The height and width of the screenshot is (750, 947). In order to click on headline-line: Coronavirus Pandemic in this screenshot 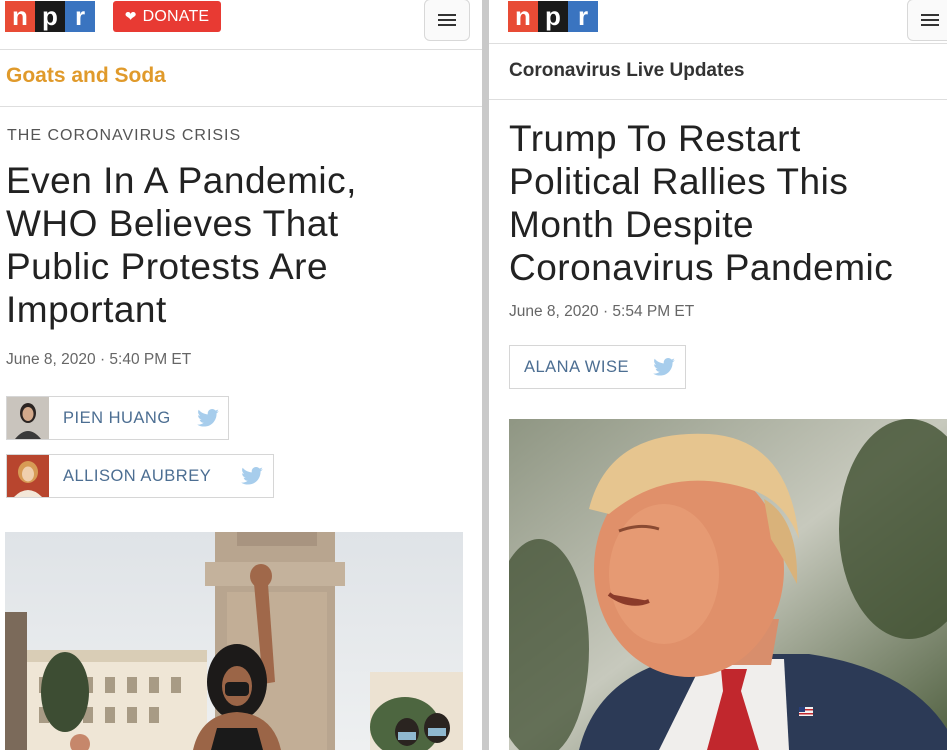, I will do `click(701, 267)`.